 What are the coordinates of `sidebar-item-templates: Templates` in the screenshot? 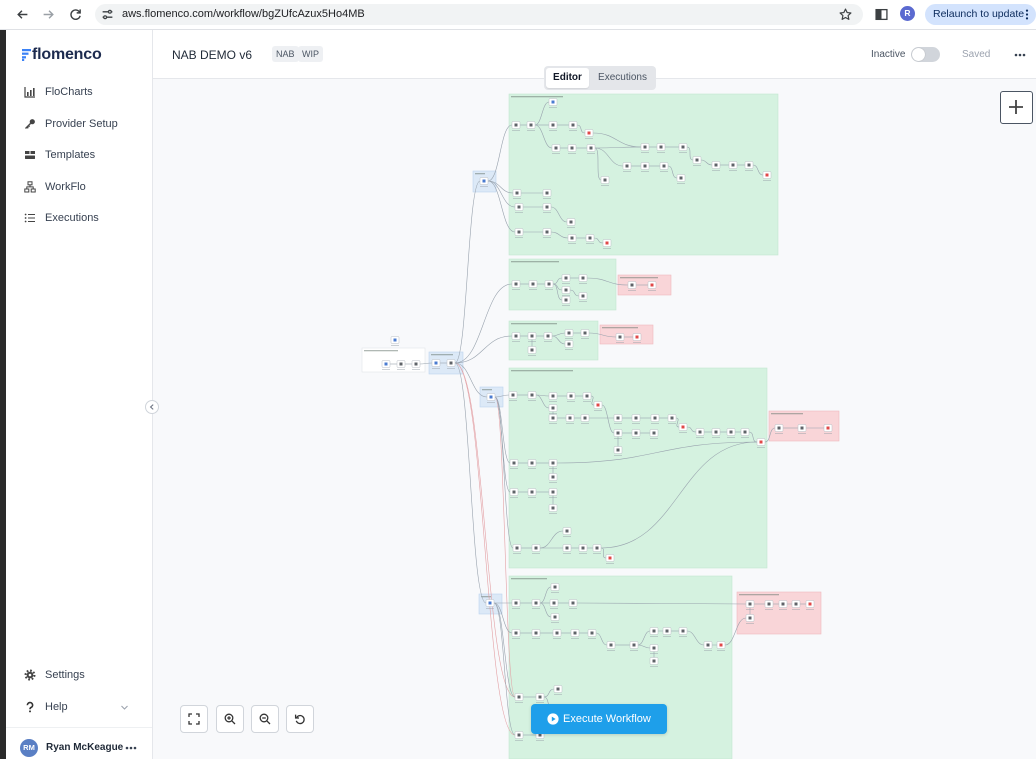 It's located at (80, 155).